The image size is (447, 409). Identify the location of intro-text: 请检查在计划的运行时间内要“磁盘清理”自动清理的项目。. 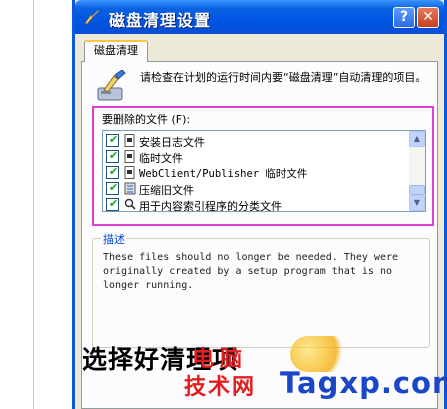
(283, 77).